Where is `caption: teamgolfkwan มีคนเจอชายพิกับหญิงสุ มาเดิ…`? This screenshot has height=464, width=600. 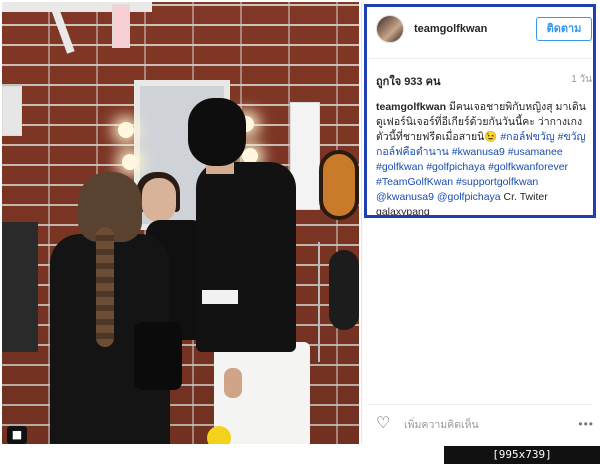
caption: teamgolfkwan มีคนเจอชายพิกับหญิงสุ มาเดิ… is located at coordinates (481, 160).